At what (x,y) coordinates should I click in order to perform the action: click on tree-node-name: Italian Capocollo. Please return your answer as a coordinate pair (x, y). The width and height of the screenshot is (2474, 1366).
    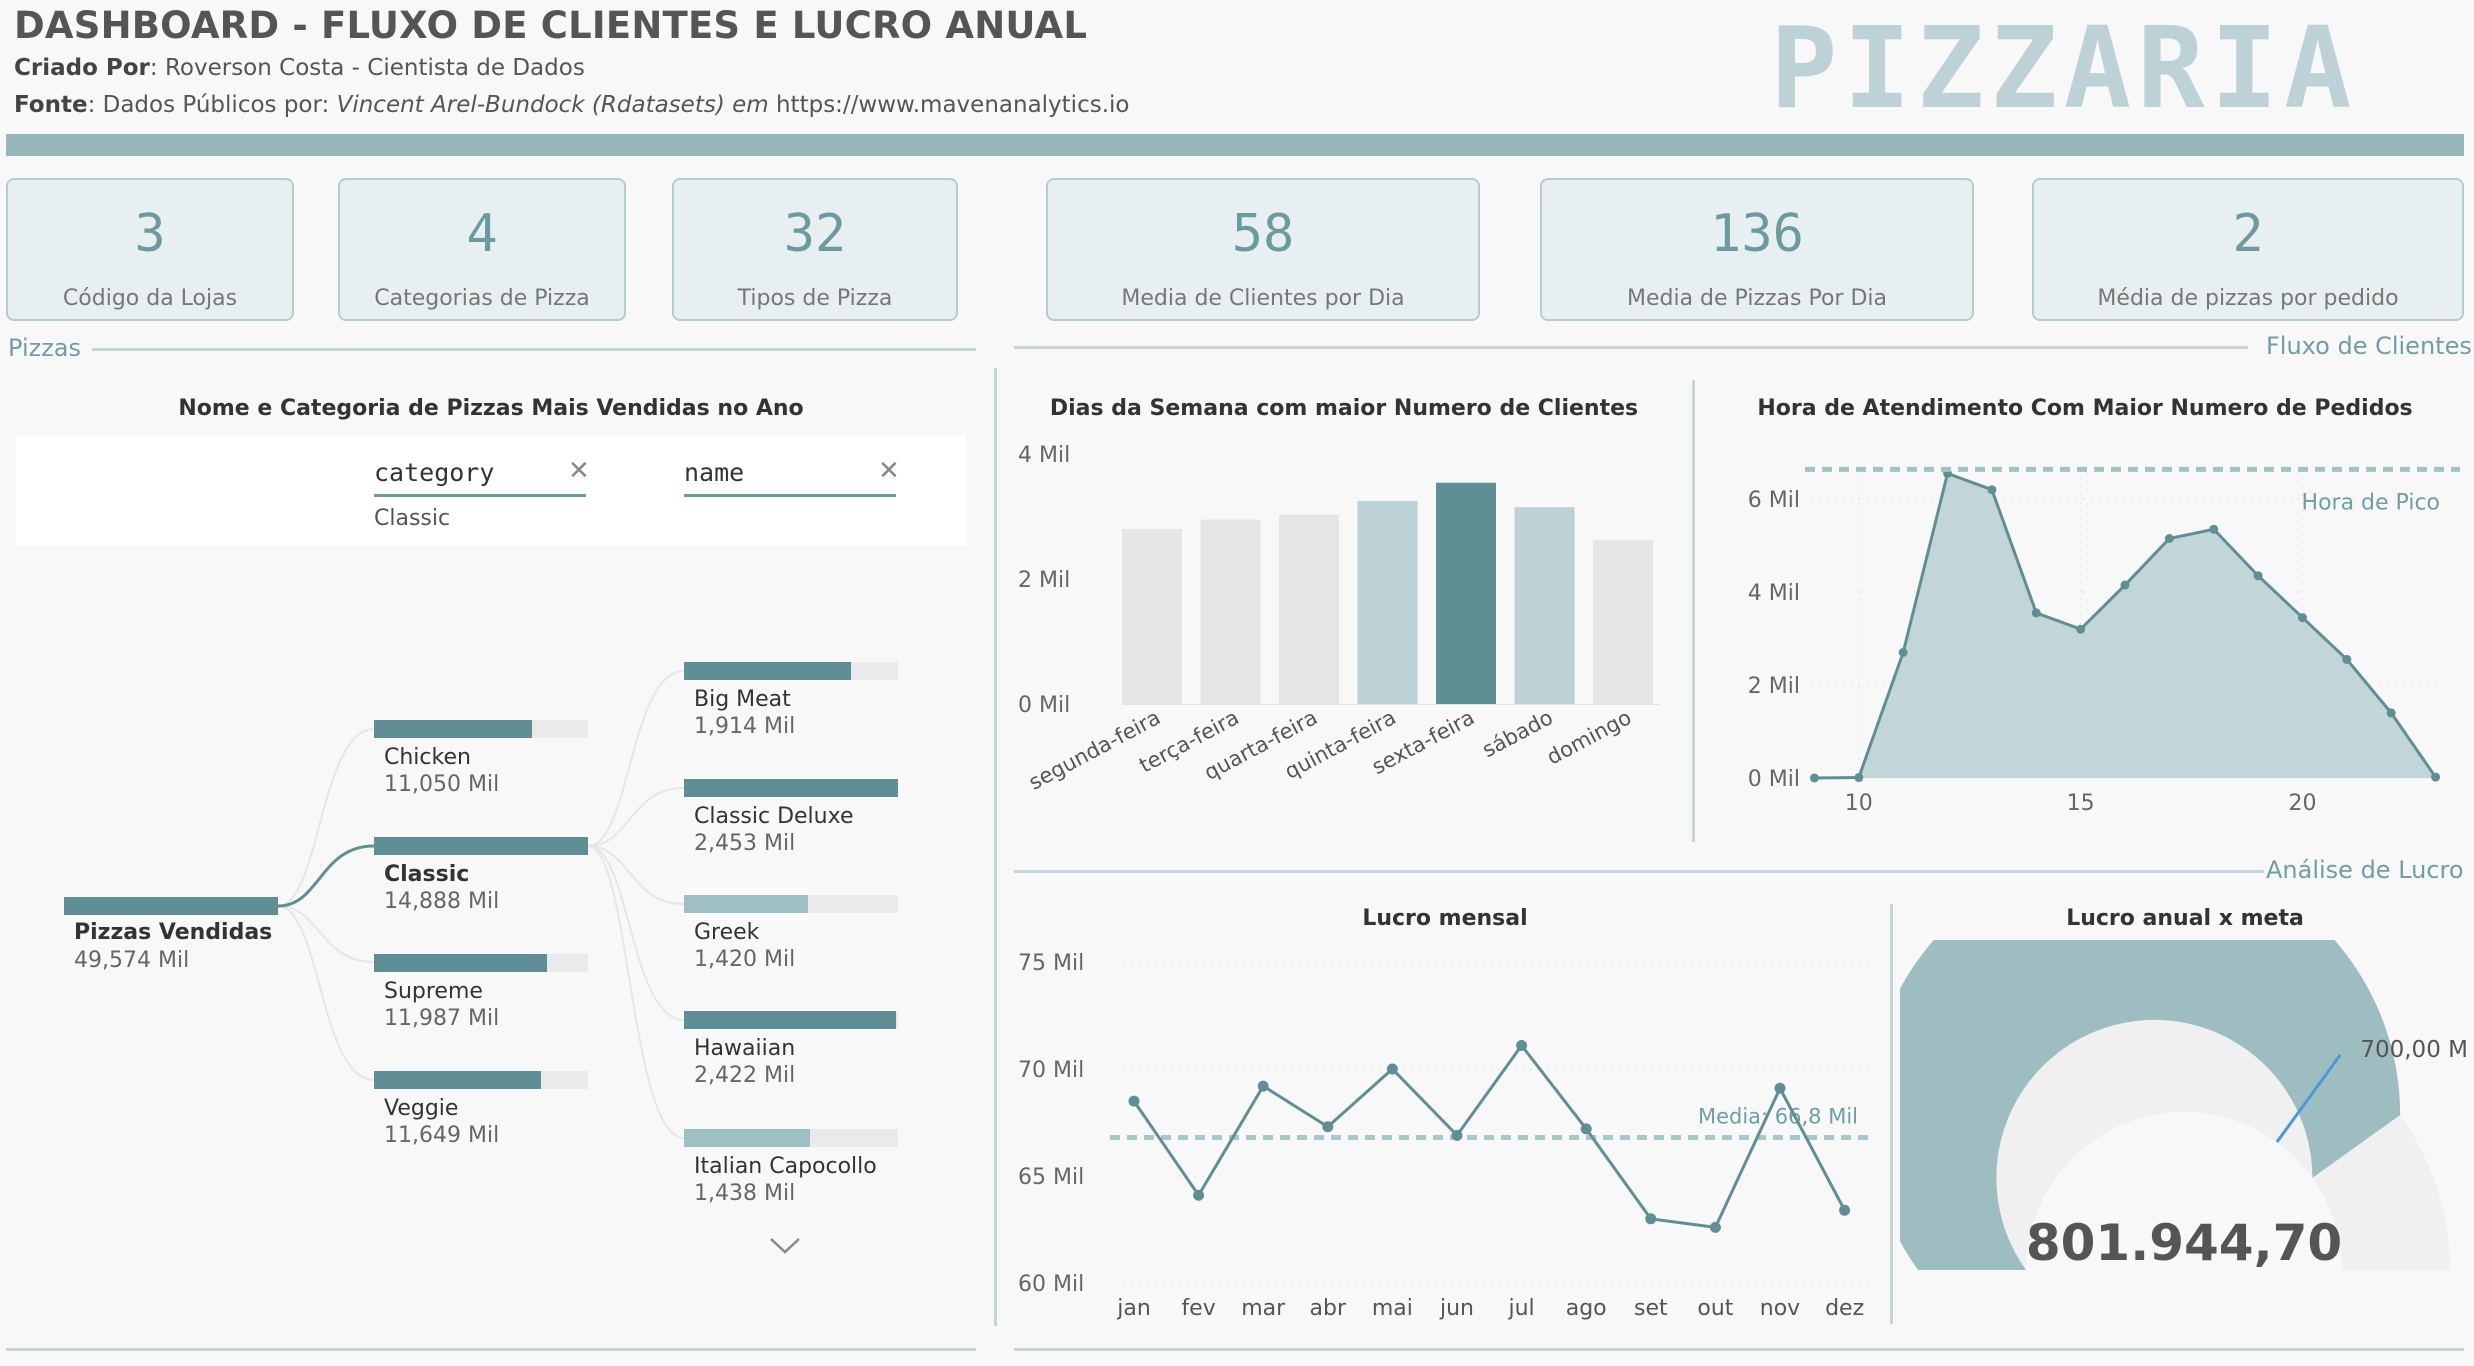
    Looking at the image, I should click on (785, 1166).